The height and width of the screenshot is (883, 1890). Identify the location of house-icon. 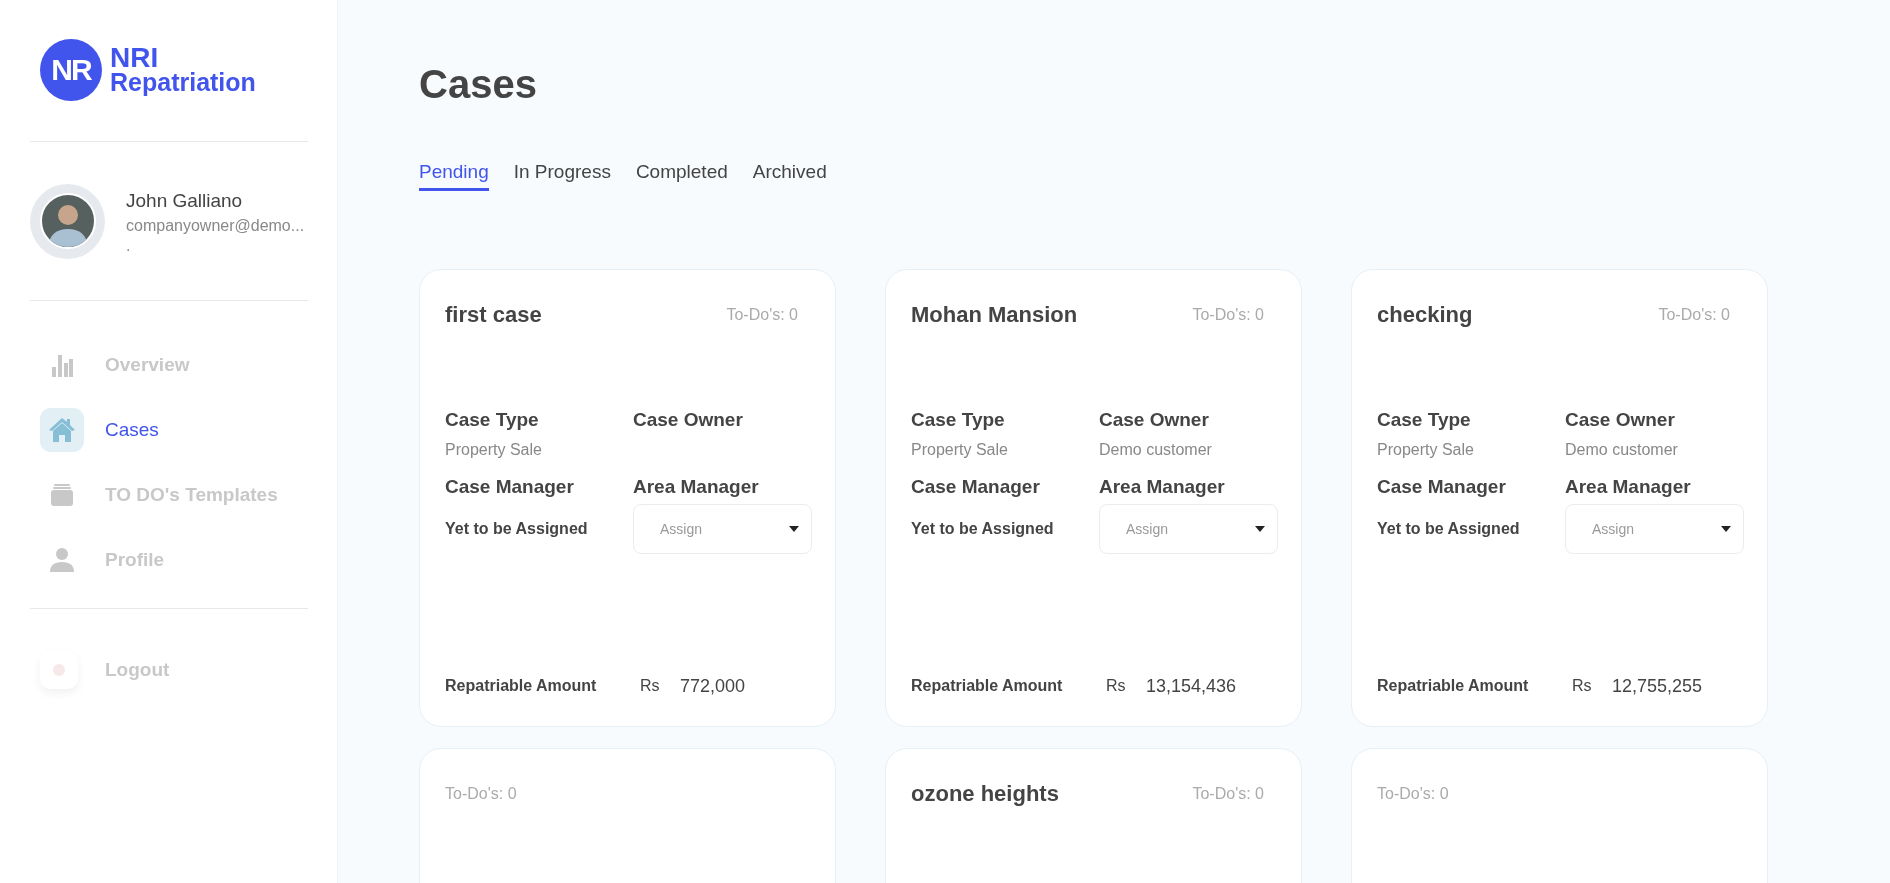
(62, 430).